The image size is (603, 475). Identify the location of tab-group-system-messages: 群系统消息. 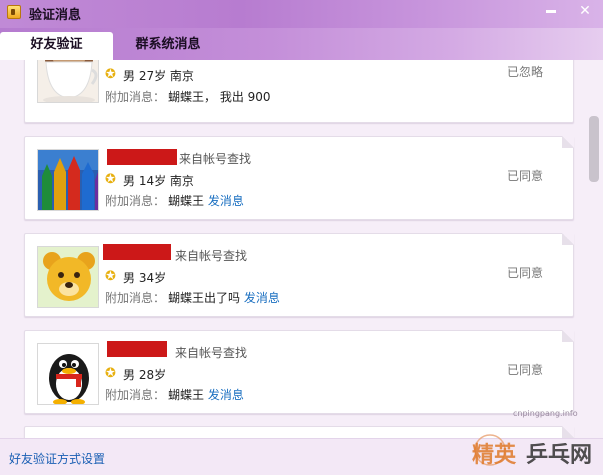
(168, 46).